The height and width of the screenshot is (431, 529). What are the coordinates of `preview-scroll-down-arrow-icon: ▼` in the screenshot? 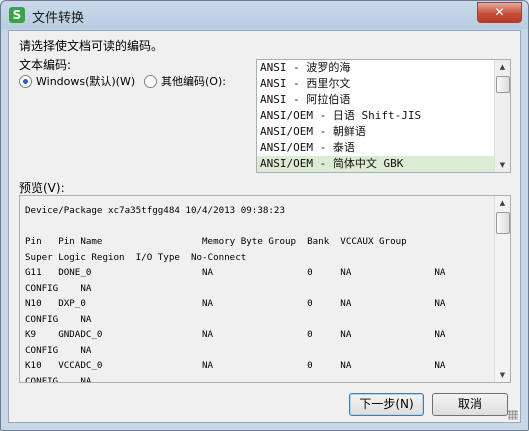 It's located at (502, 375).